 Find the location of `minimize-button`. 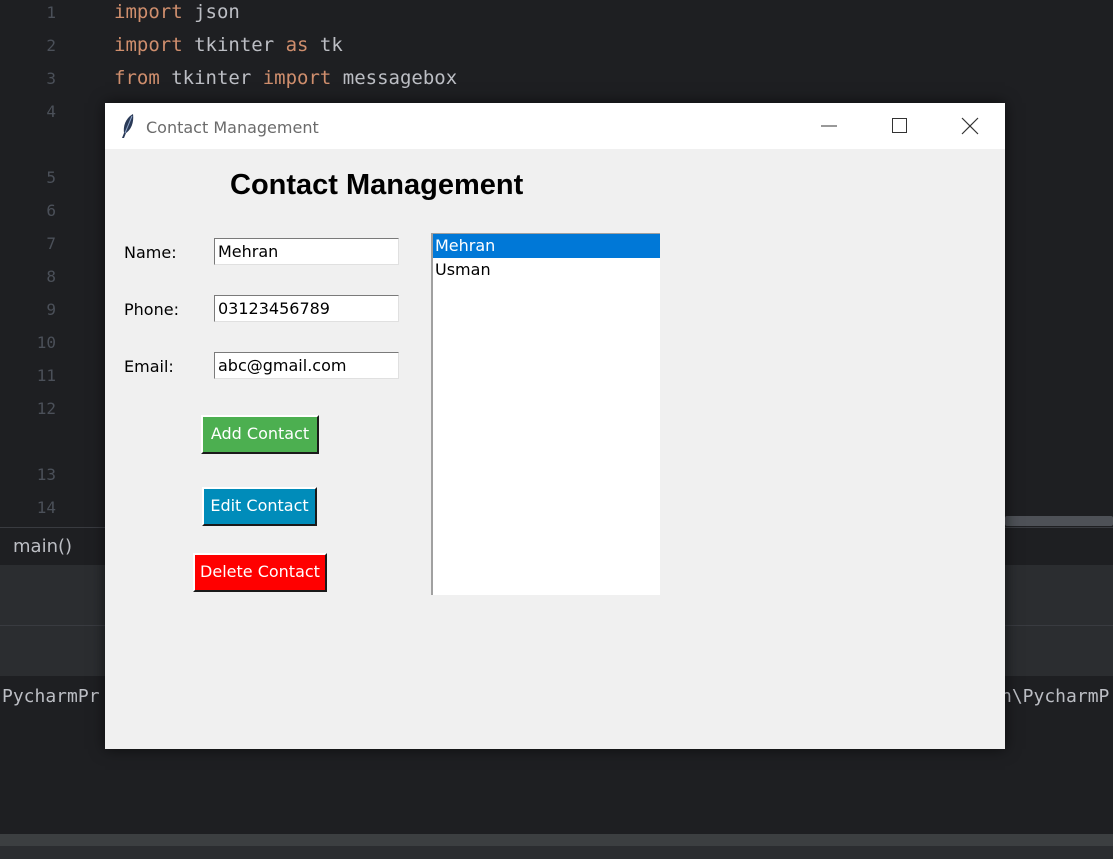

minimize-button is located at coordinates (830, 126).